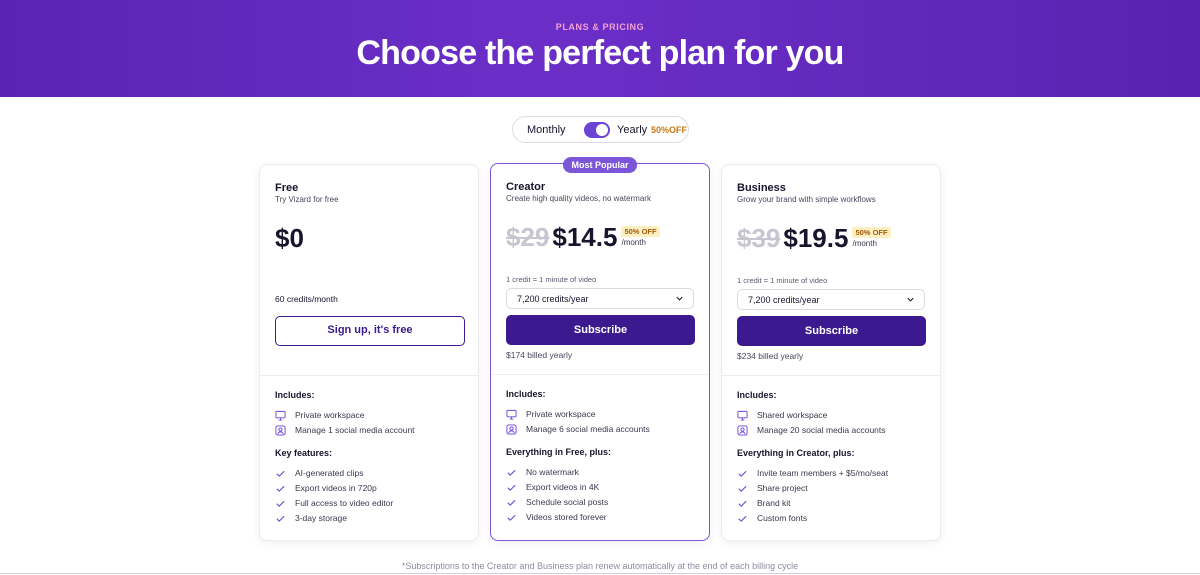 The image size is (1200, 575). Describe the element at coordinates (336, 488) in the screenshot. I see `feature-text: Export videos in 720p` at that location.